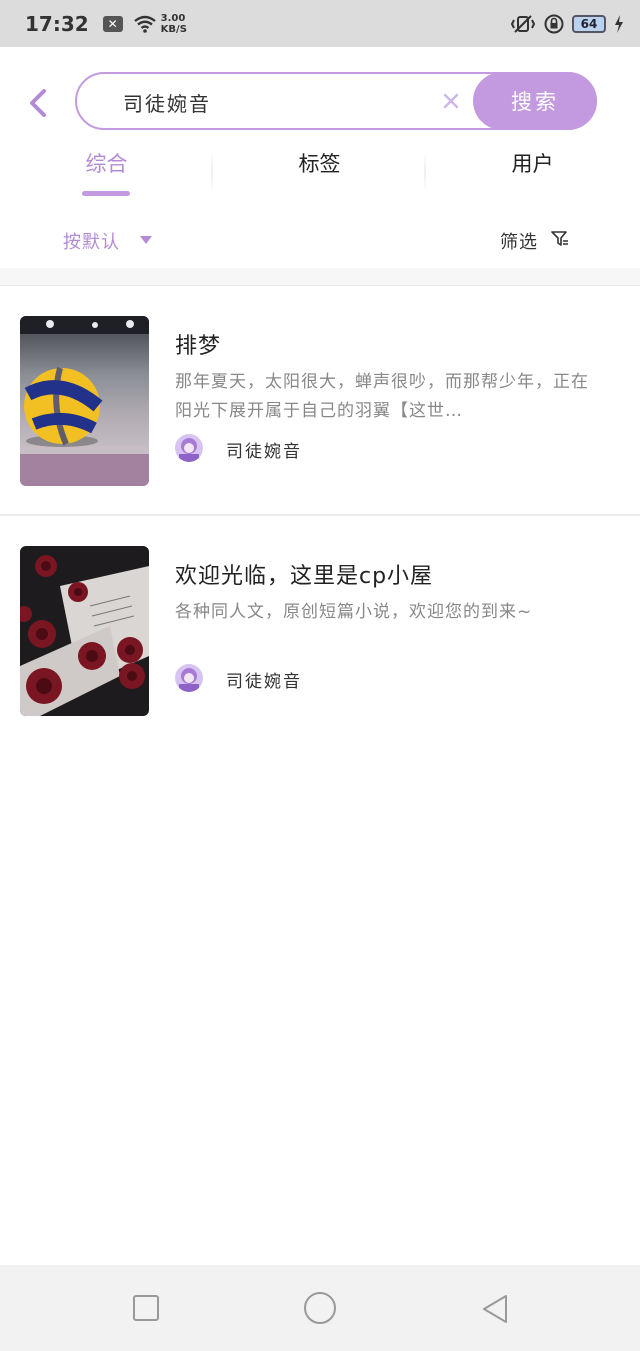  Describe the element at coordinates (560, 239) in the screenshot. I see `filter-funnel-icon` at that location.